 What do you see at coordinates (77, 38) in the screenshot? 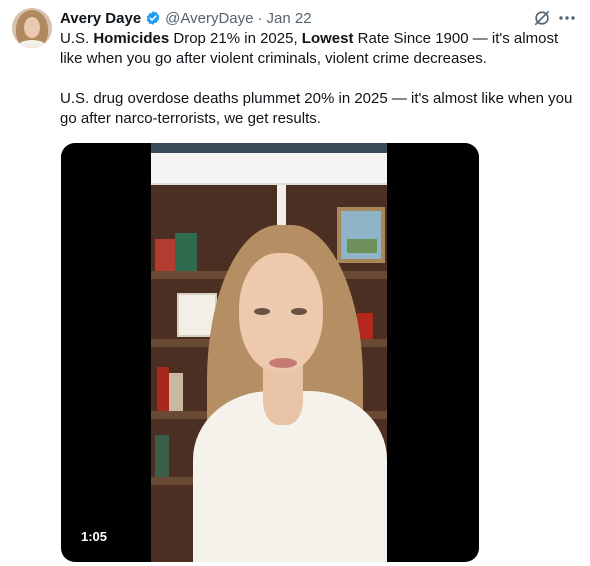
I see `text-run: U.S.` at bounding box center [77, 38].